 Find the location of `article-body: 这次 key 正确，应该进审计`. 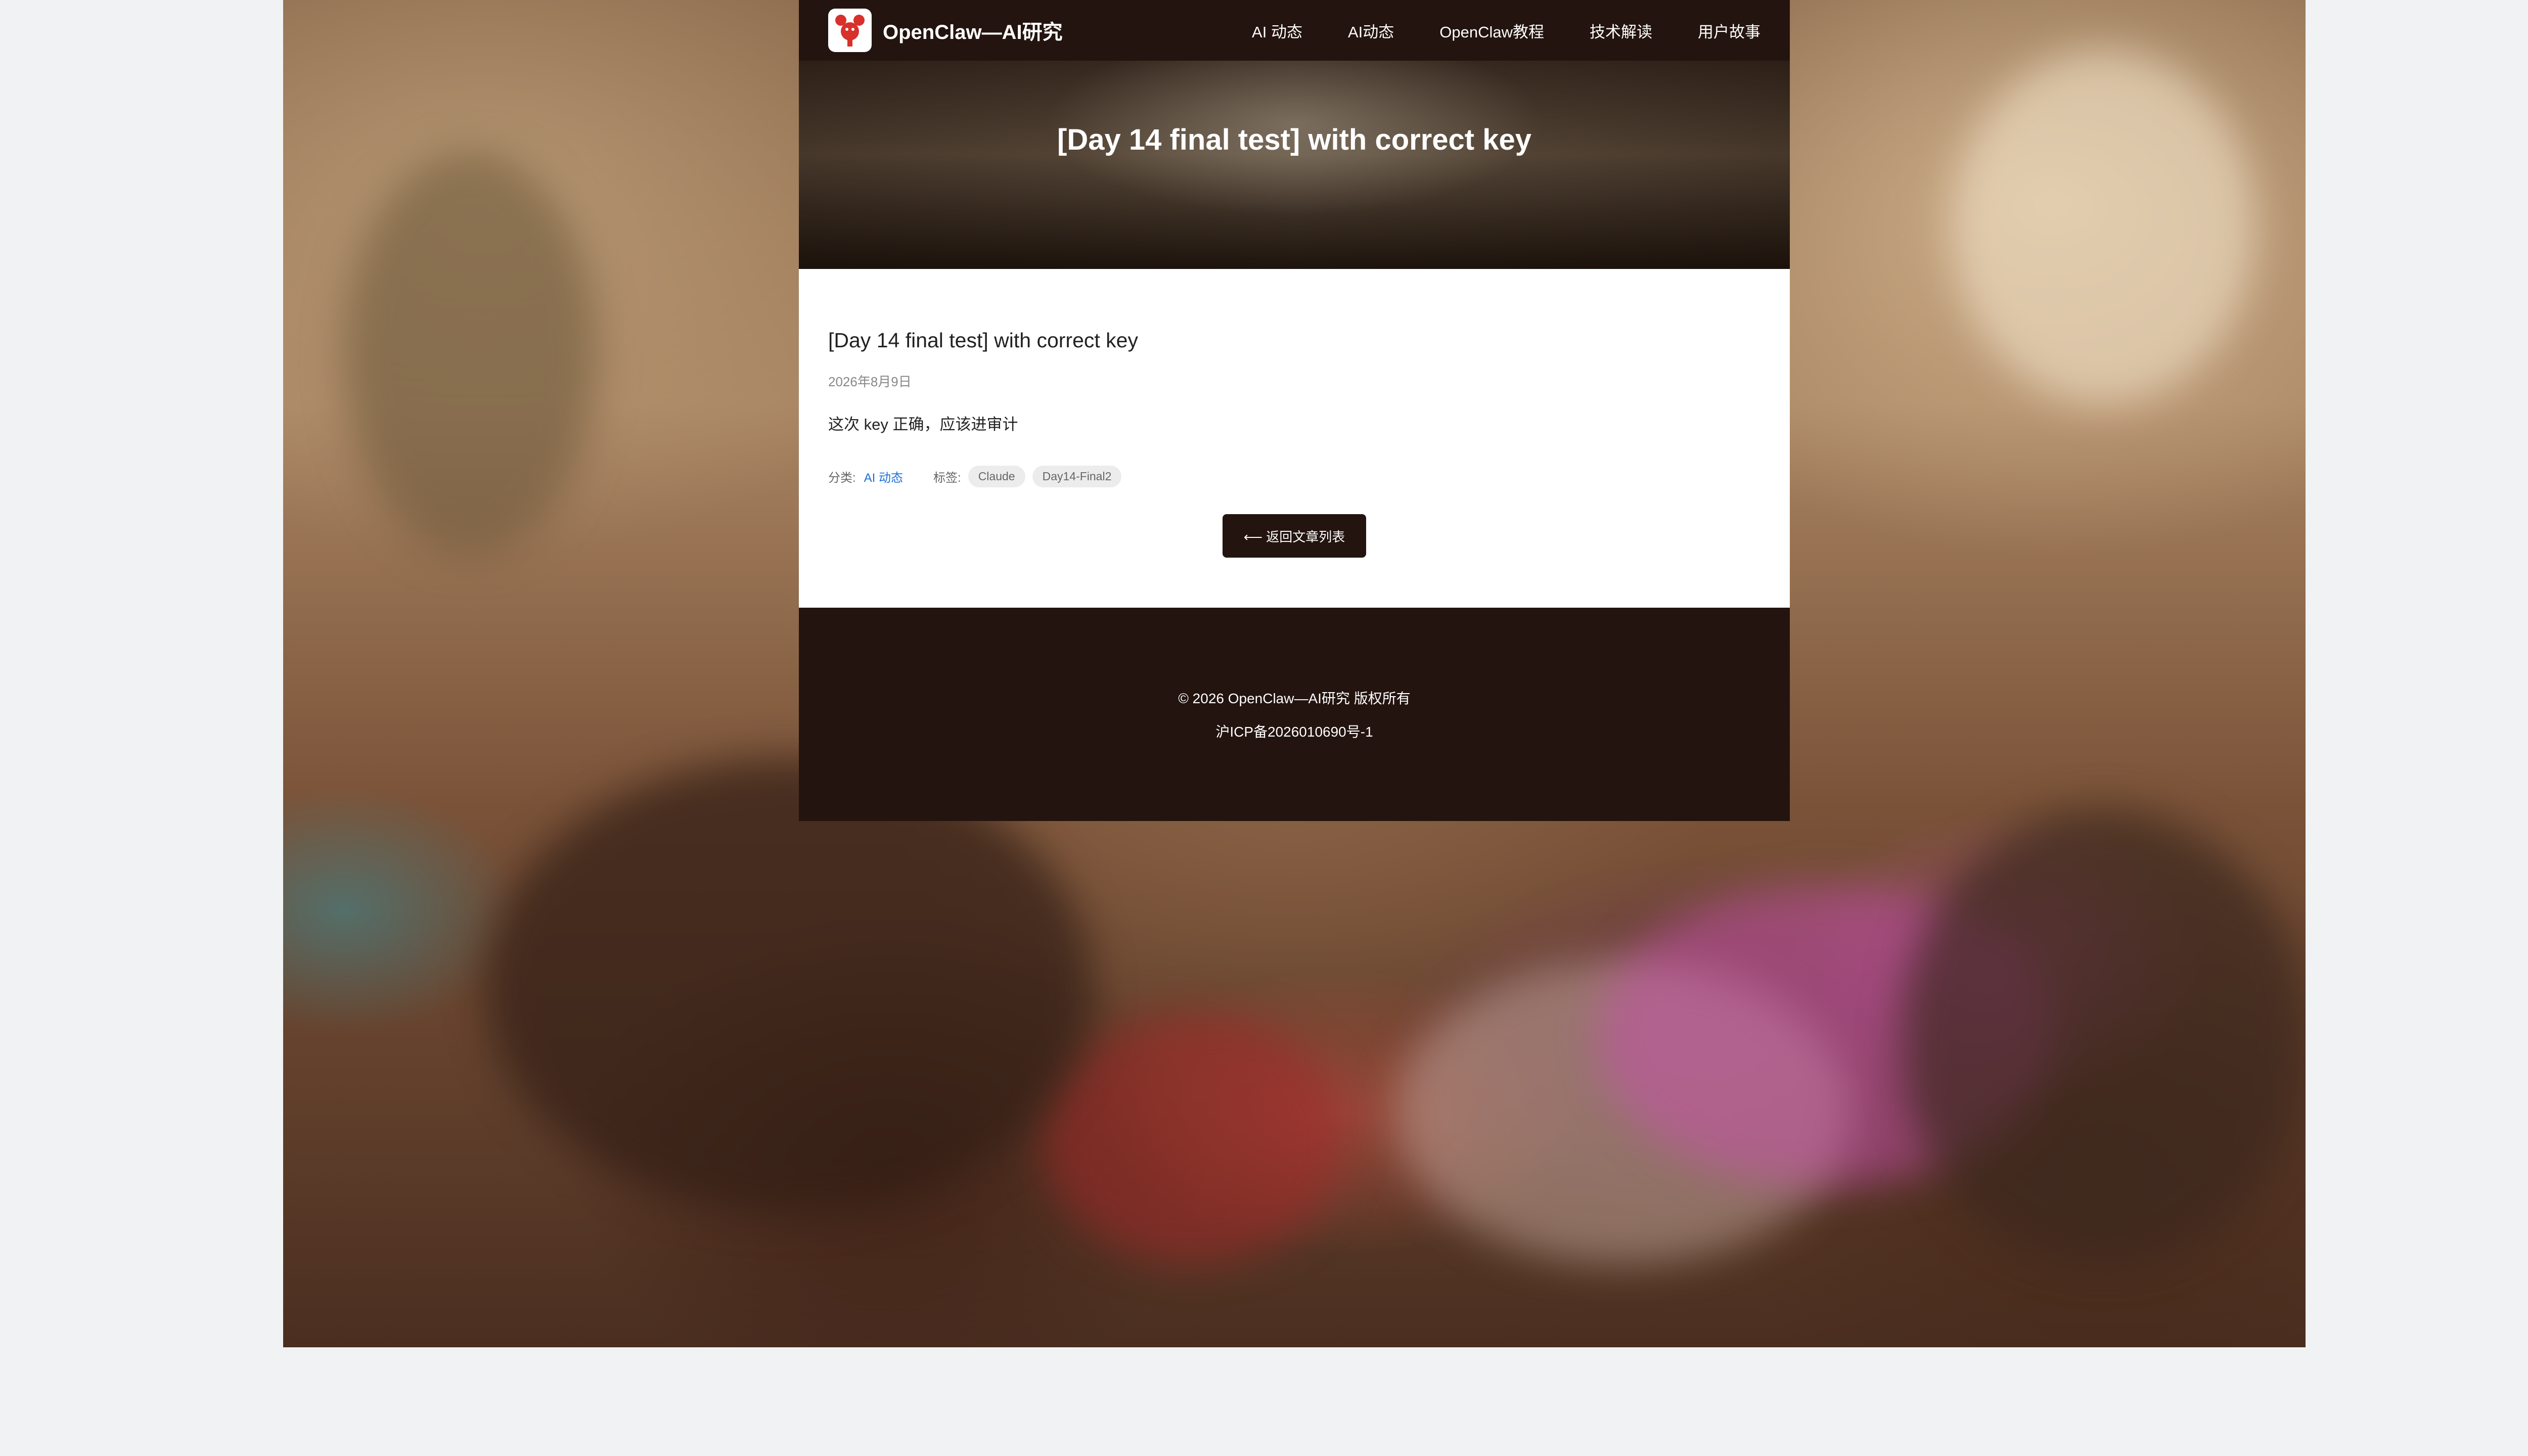

article-body: 这次 key 正确，应该进审计 is located at coordinates (923, 424).